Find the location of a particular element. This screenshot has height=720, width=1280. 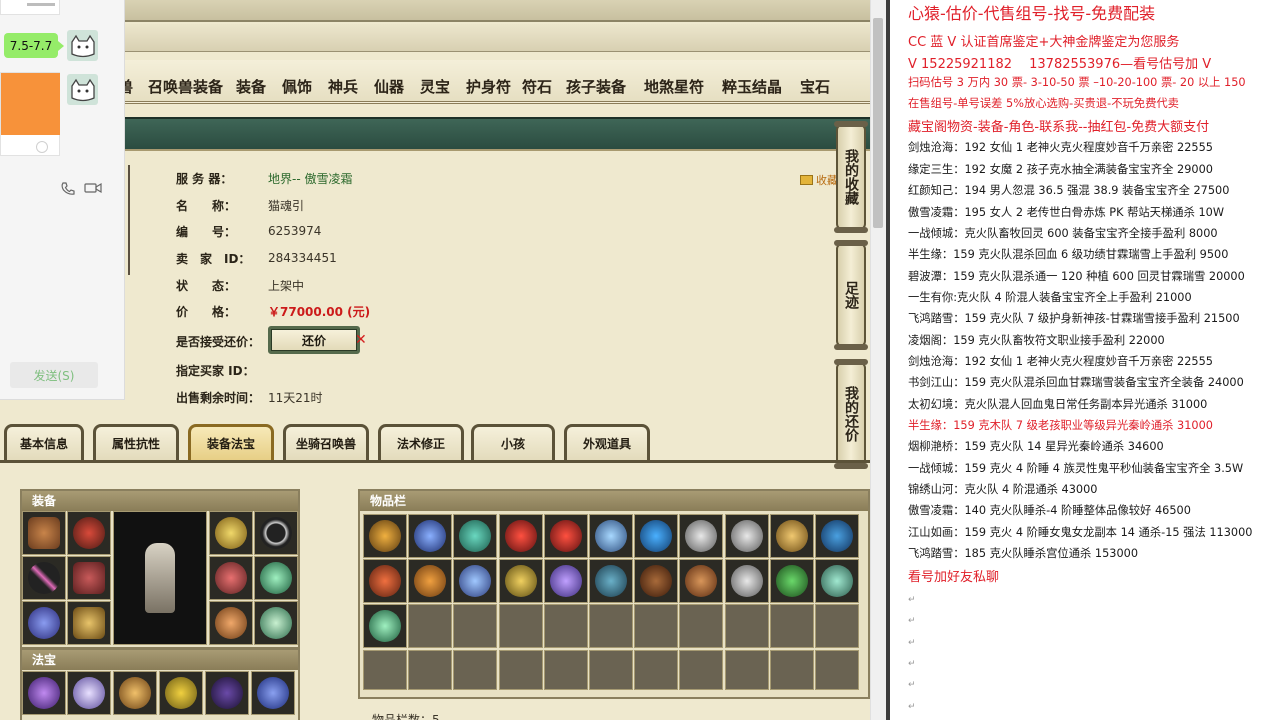

nav-item-beast-equip: 召唤兽装备 is located at coordinates (192, 86).